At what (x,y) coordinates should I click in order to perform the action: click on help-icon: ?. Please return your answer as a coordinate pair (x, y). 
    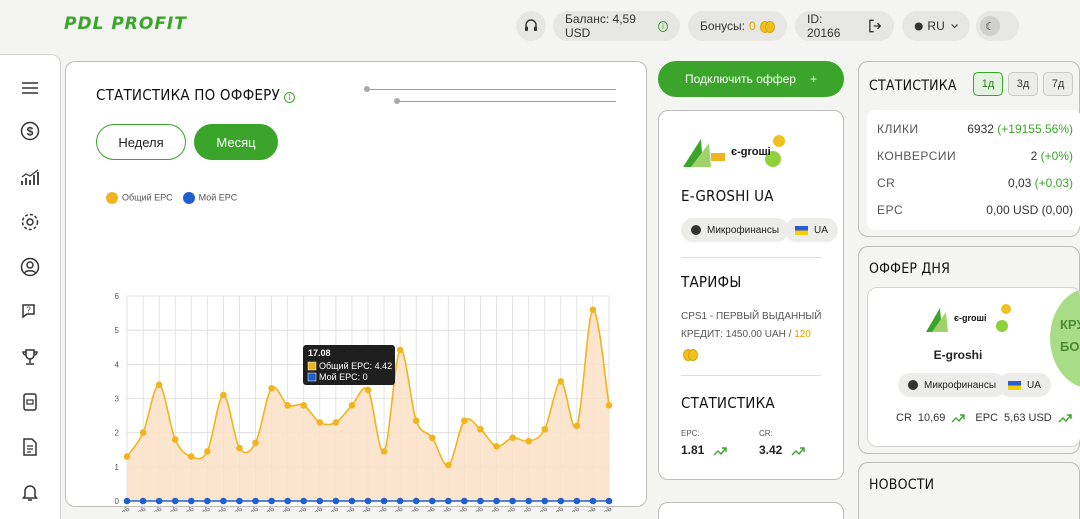
    Looking at the image, I should click on (30, 312).